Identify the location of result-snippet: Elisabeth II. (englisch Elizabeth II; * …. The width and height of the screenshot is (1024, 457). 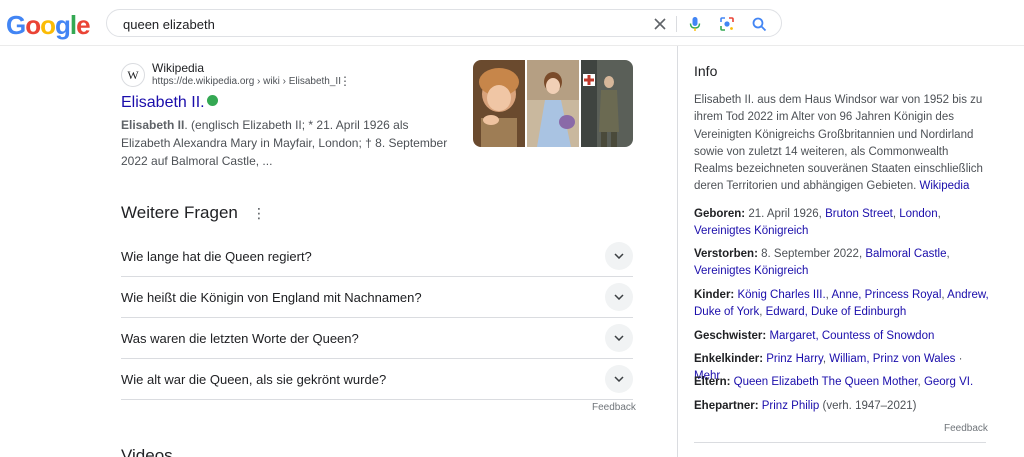
(286, 143).